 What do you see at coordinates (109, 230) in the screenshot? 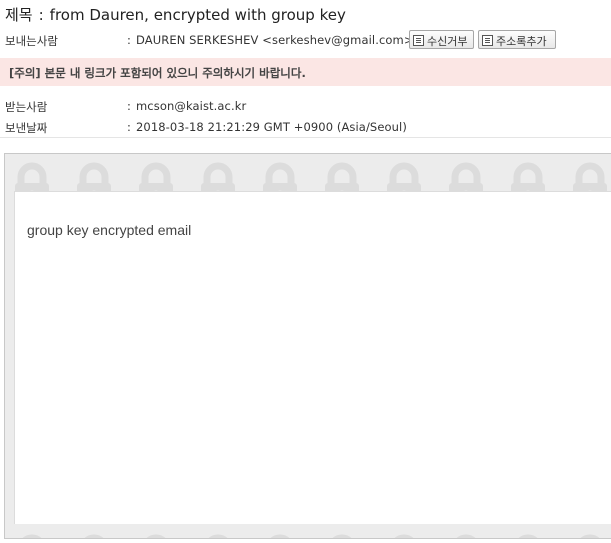
I see `message-body-text: group key encrypted email` at bounding box center [109, 230].